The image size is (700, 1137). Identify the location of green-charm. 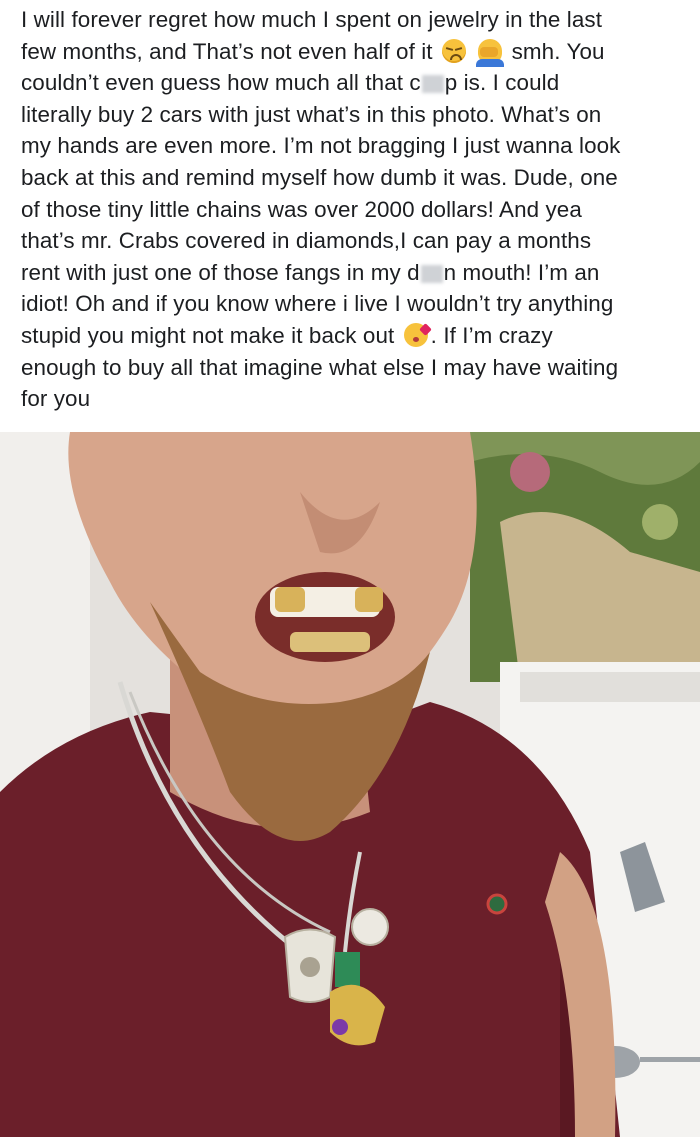
(347, 969).